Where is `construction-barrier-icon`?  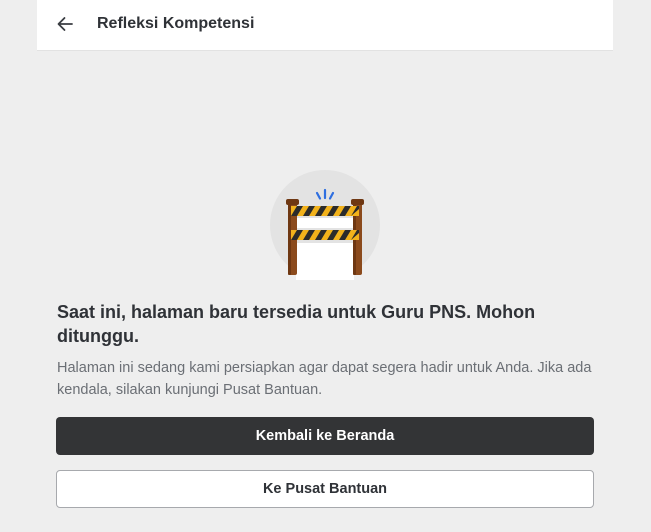
construction-barrier-icon is located at coordinates (325, 225).